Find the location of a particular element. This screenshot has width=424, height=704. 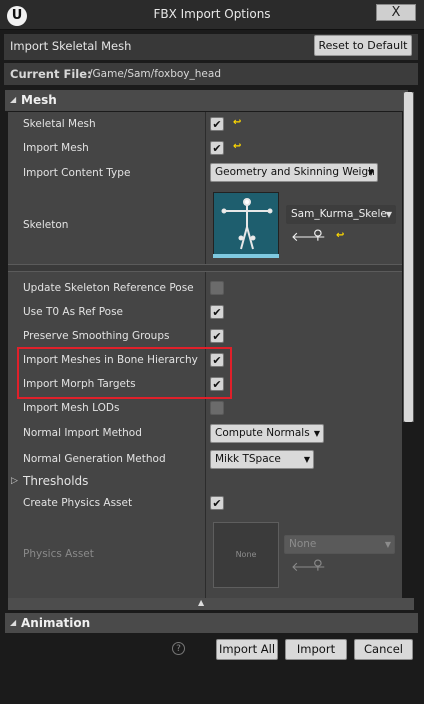

normal-generation-method-label: Normal Generation Method is located at coordinates (94, 459).